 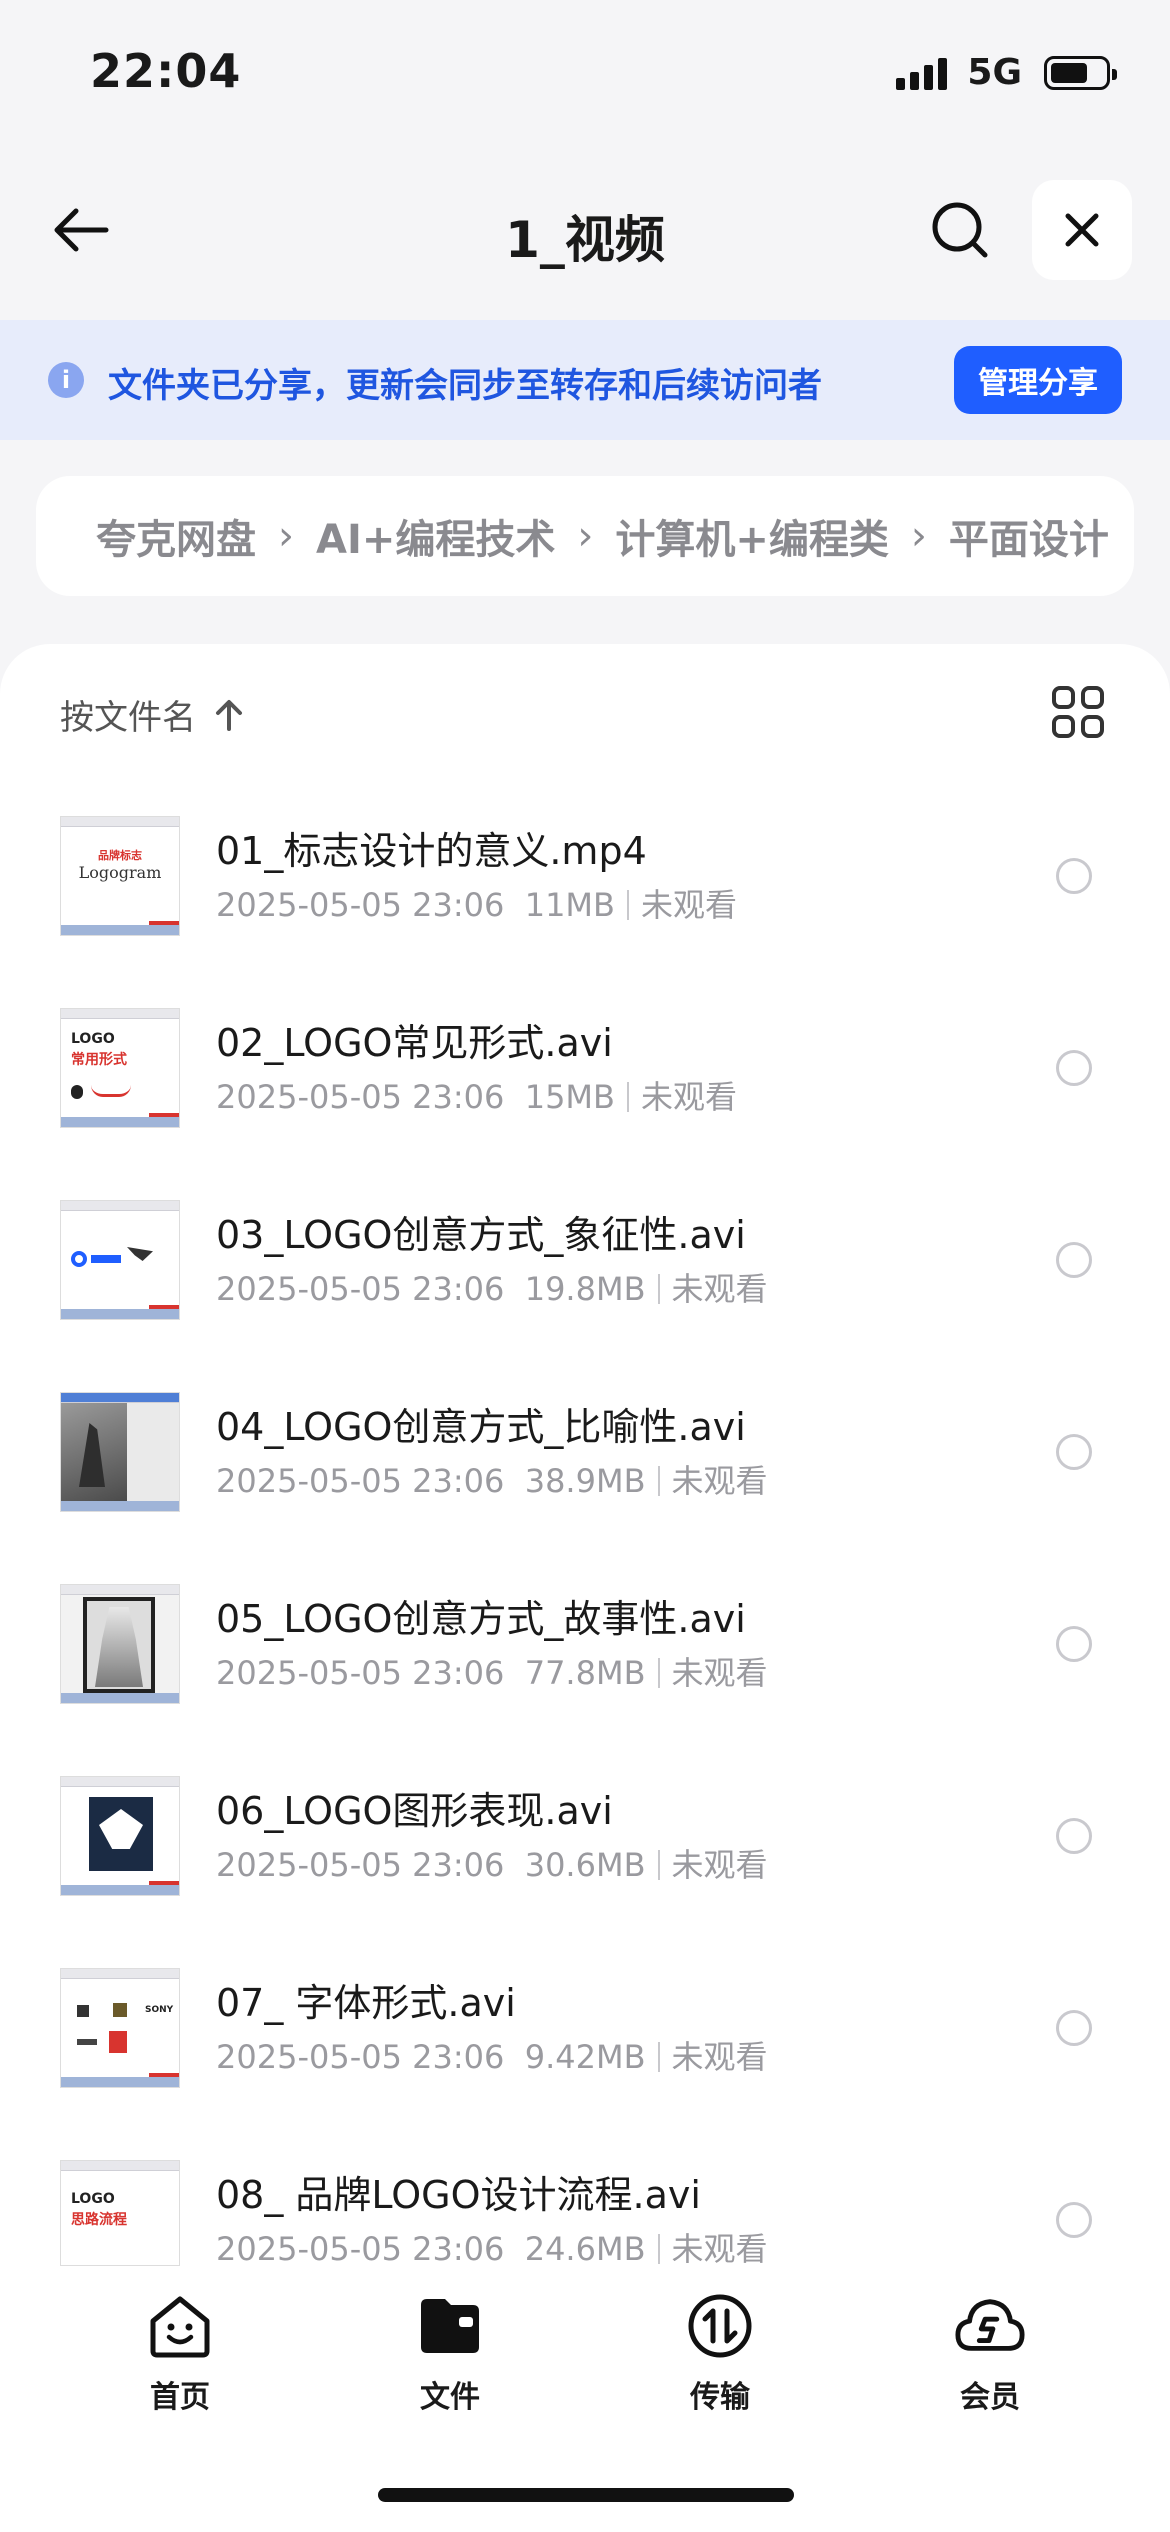 I want to click on file-meta: 2025-05-05 23:06 11MB 未观看, so click(x=476, y=903).